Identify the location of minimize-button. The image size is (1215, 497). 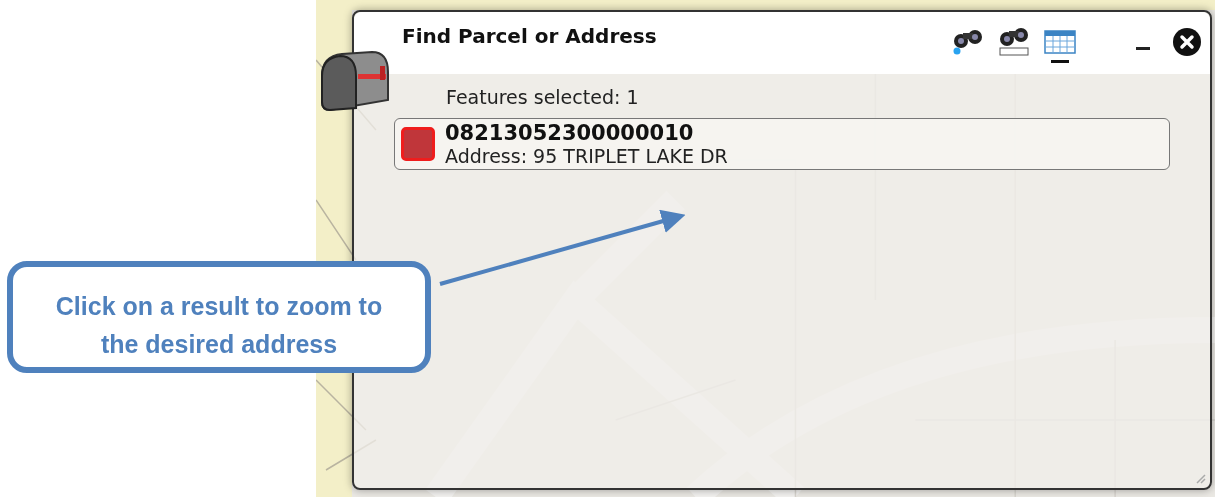
(1143, 48).